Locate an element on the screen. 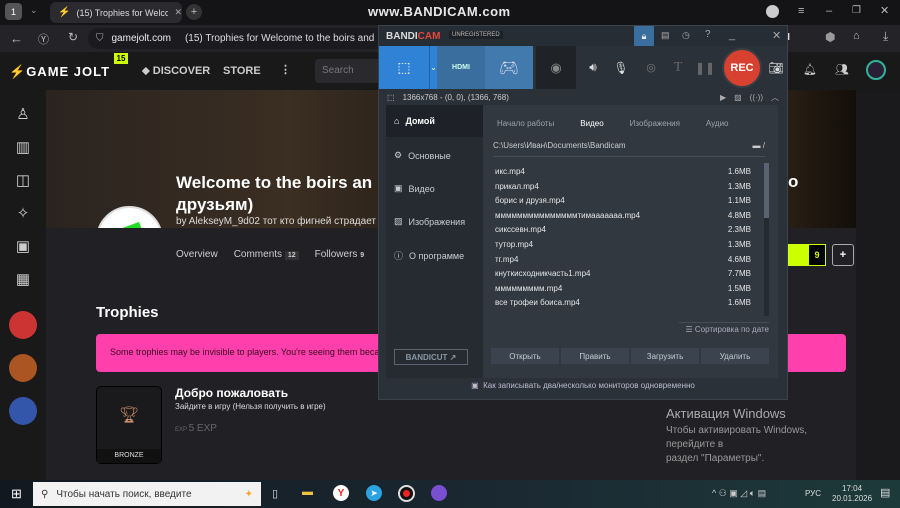 Image resolution: width=900 pixels, height=508 pixels. app-icon is located at coordinates (439, 493).